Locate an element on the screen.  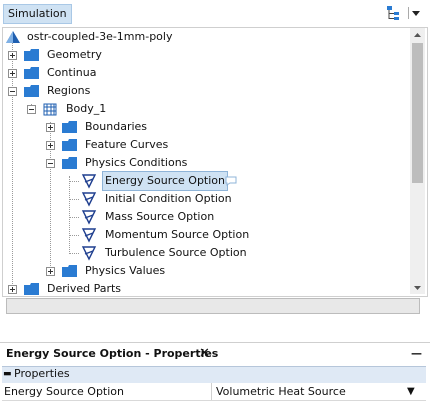
tree-item-label: Regions is located at coordinates (69, 90).